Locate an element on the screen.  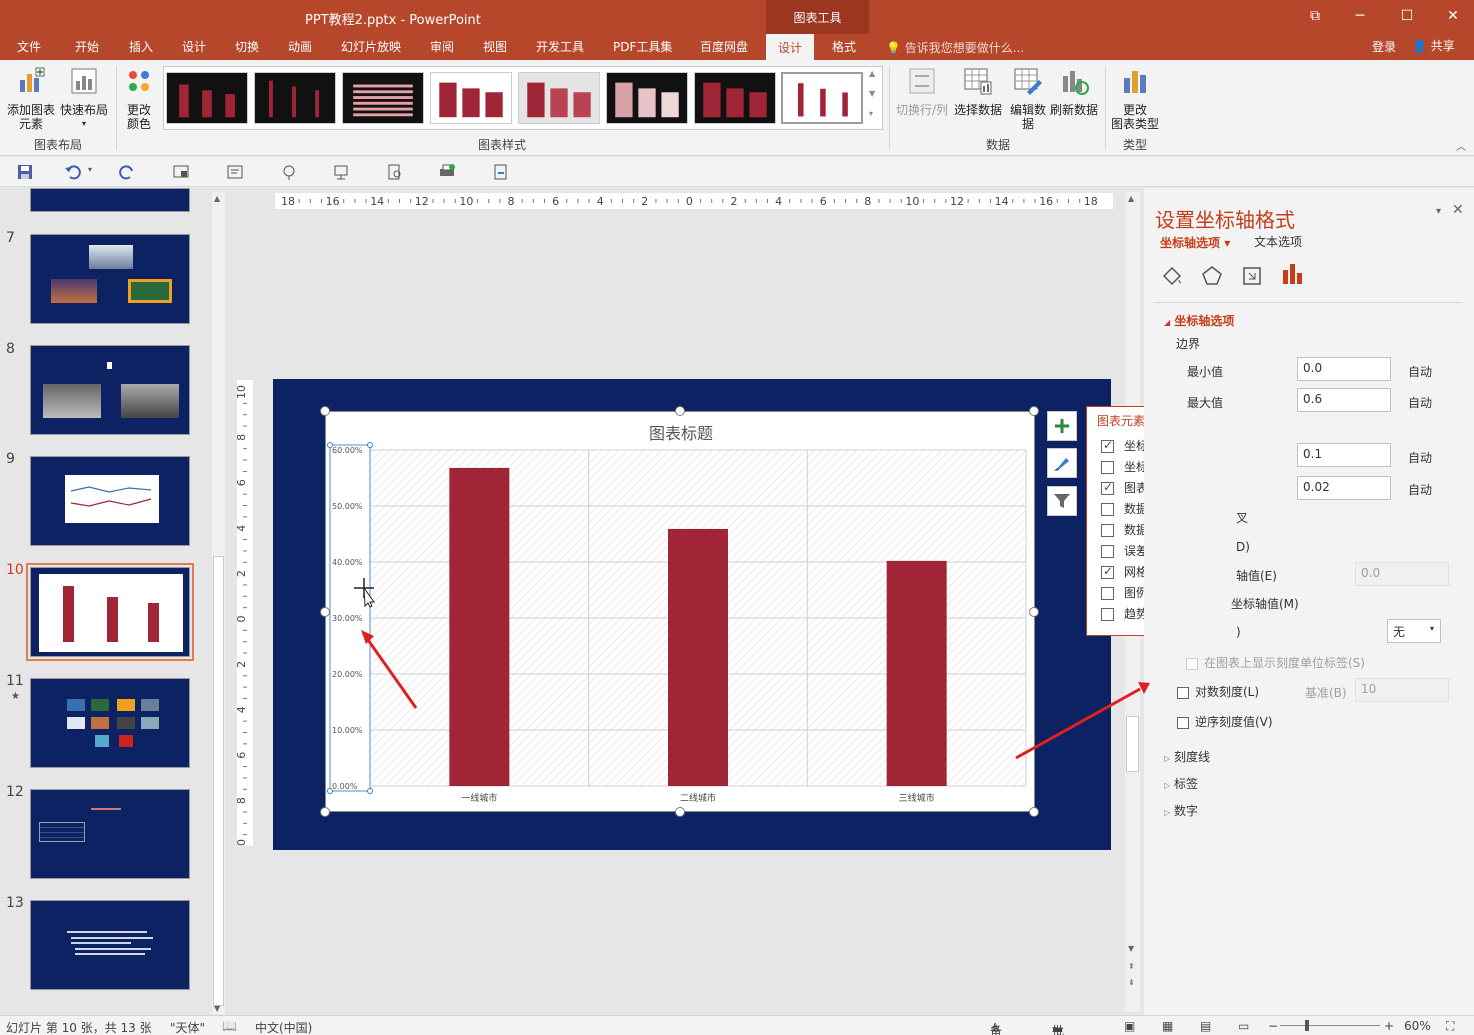
scroll-up-arrow: ▲ is located at coordinates (217, 198).